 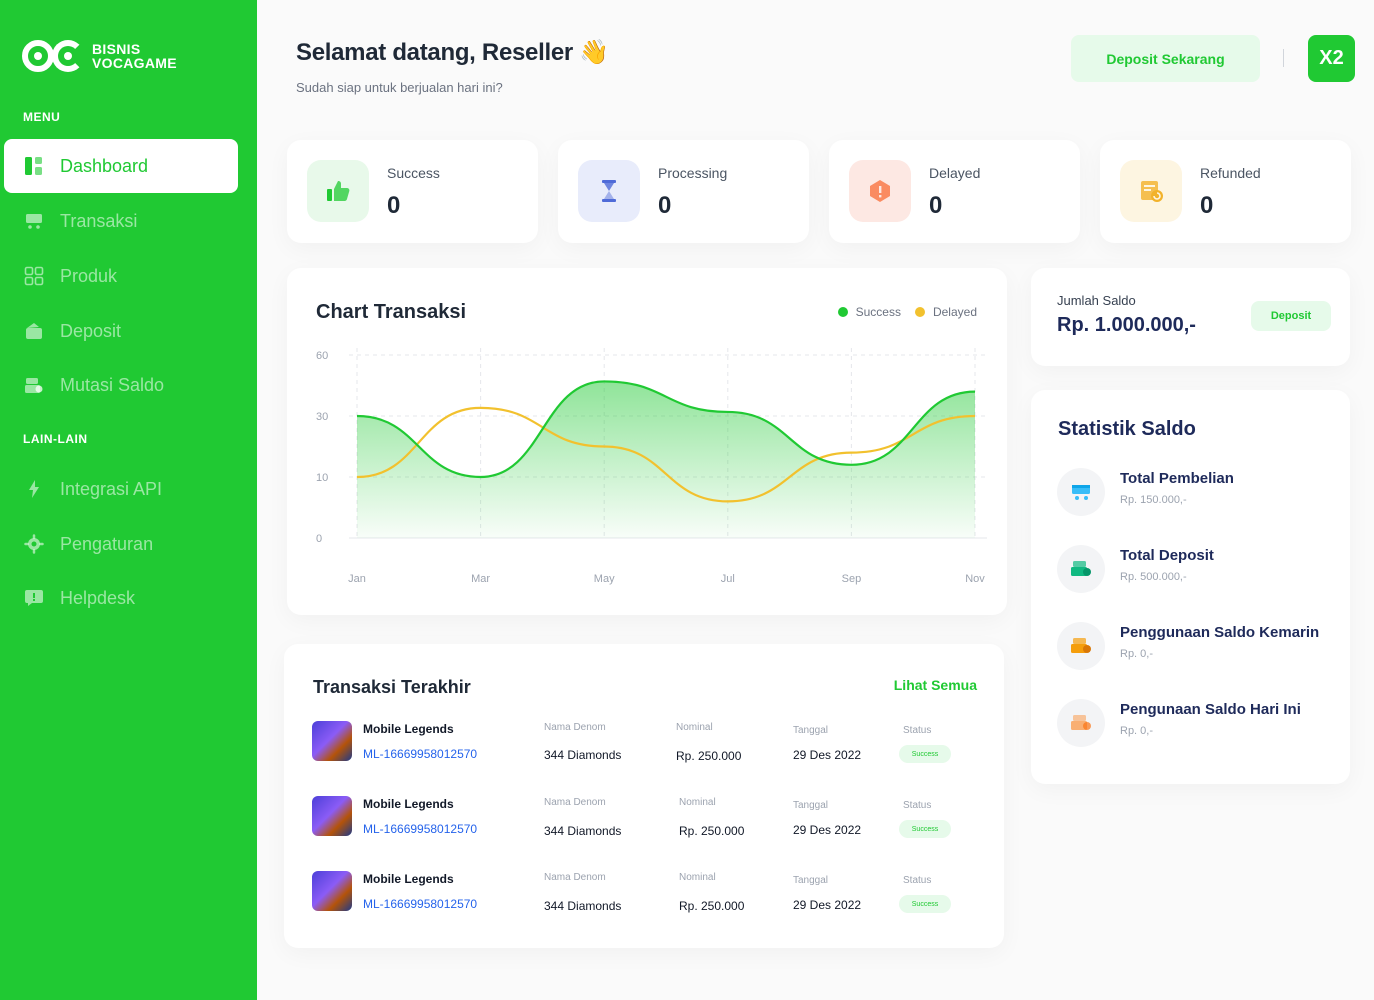 What do you see at coordinates (338, 191) in the screenshot?
I see `thumbs-up-icon` at bounding box center [338, 191].